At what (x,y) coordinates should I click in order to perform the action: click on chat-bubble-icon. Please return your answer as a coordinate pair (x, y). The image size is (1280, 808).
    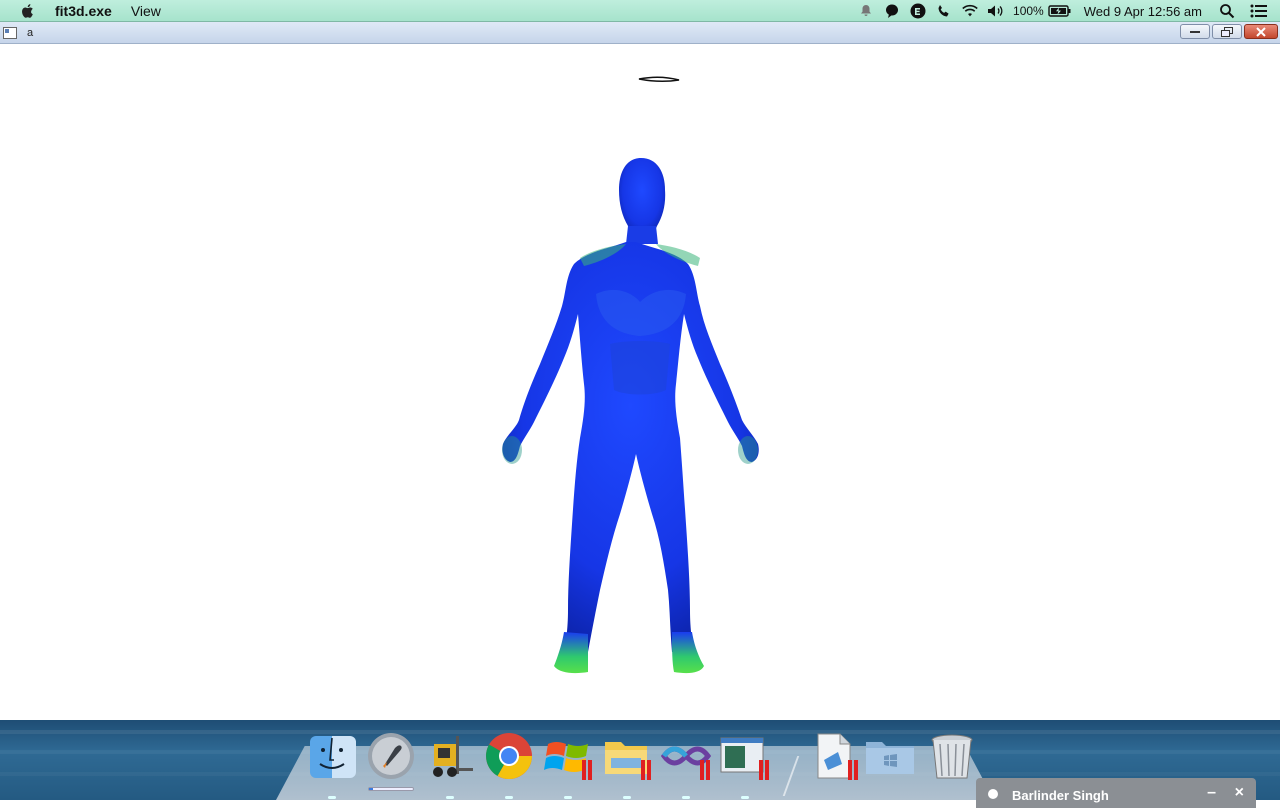
    Looking at the image, I should click on (892, 11).